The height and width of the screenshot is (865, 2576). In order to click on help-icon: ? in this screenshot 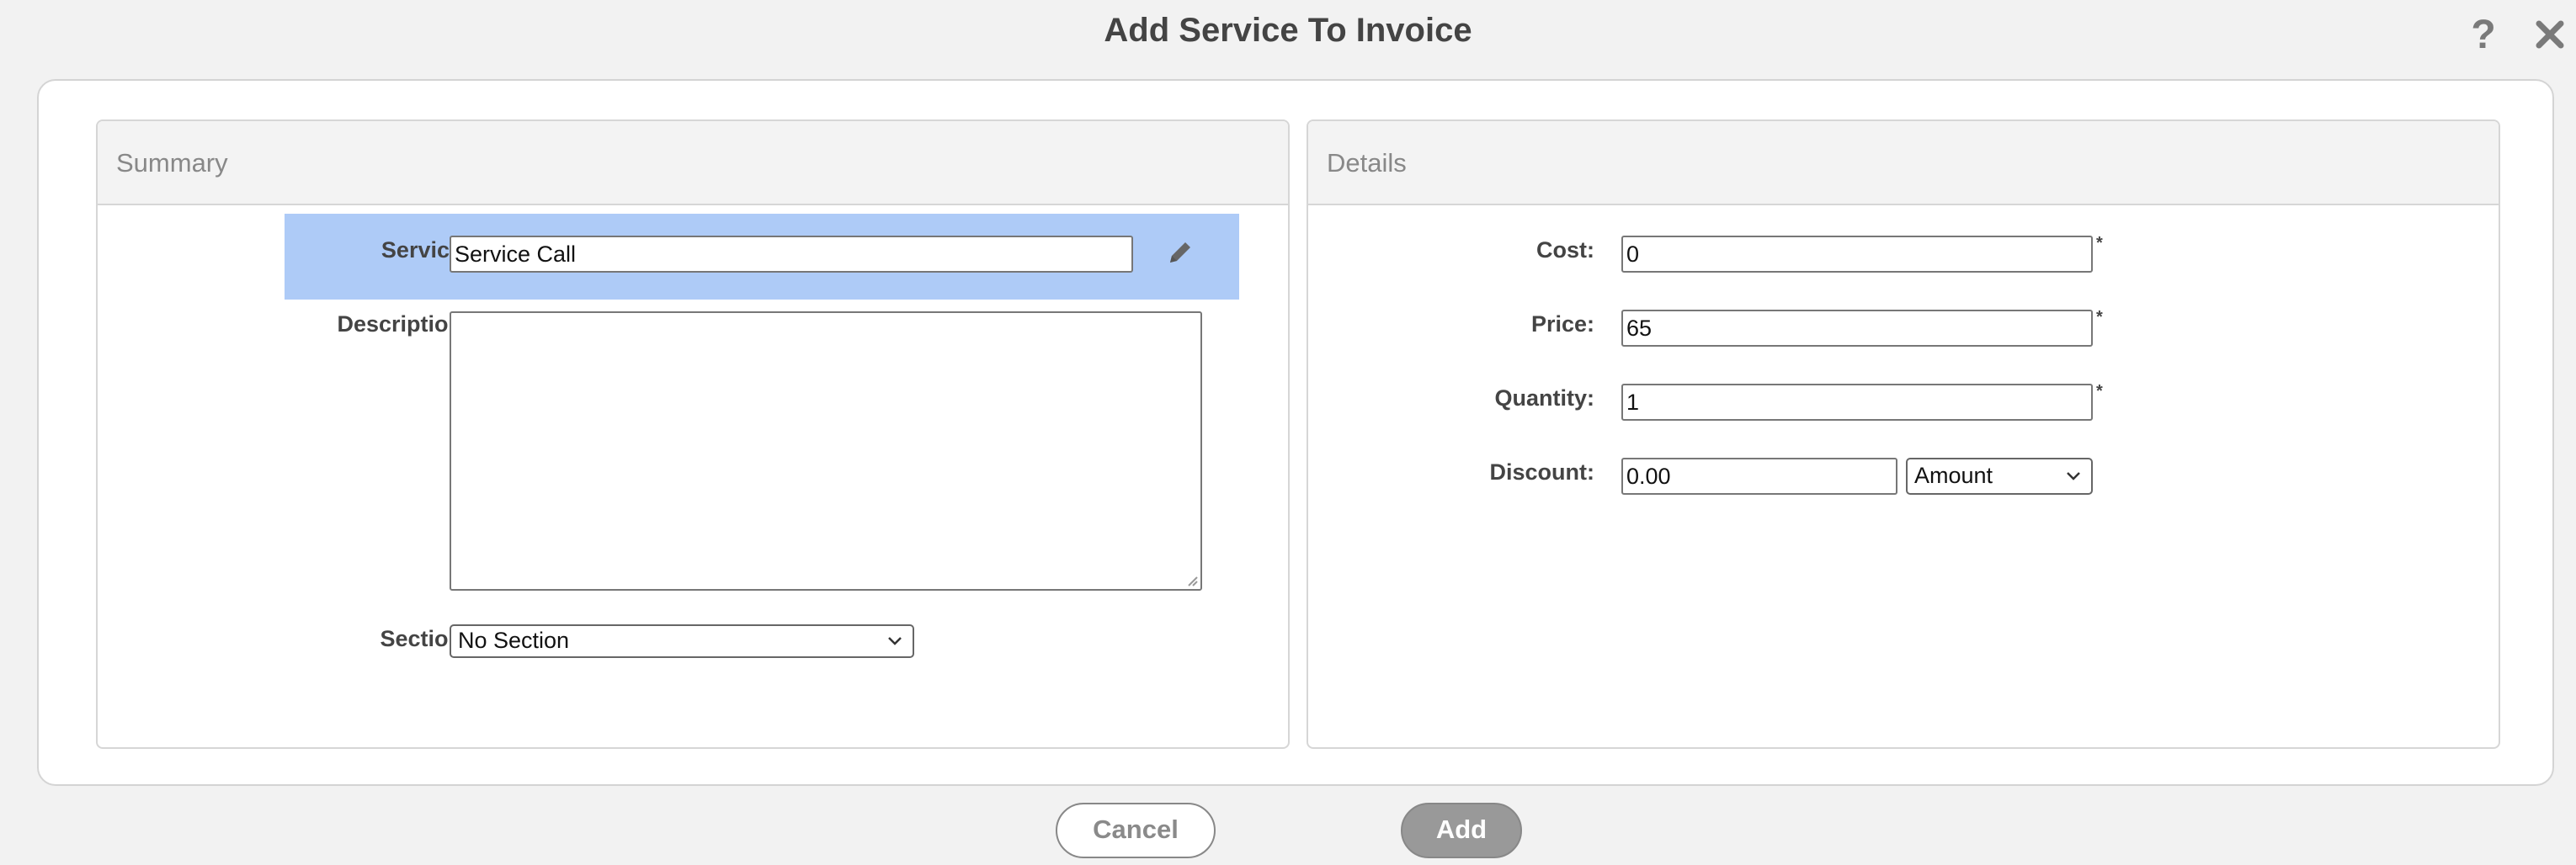, I will do `click(2483, 35)`.